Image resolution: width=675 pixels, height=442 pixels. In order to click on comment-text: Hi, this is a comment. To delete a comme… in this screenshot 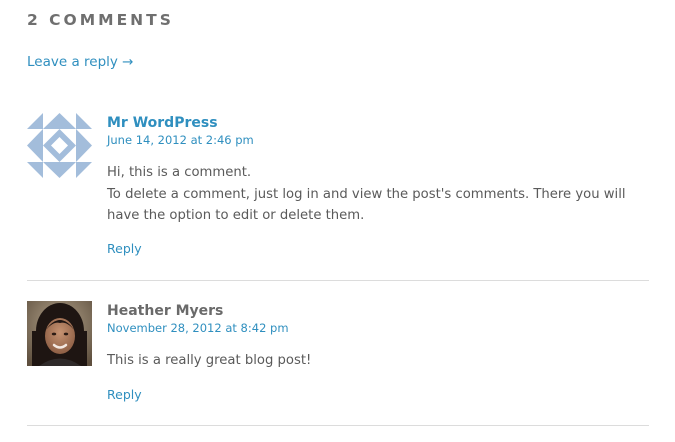, I will do `click(379, 194)`.